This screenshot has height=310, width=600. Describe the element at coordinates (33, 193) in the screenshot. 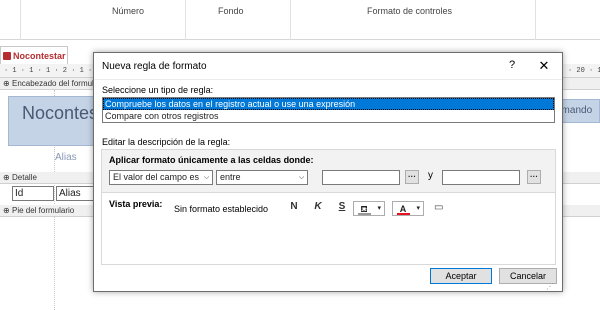

I see `field-id: Id` at that location.